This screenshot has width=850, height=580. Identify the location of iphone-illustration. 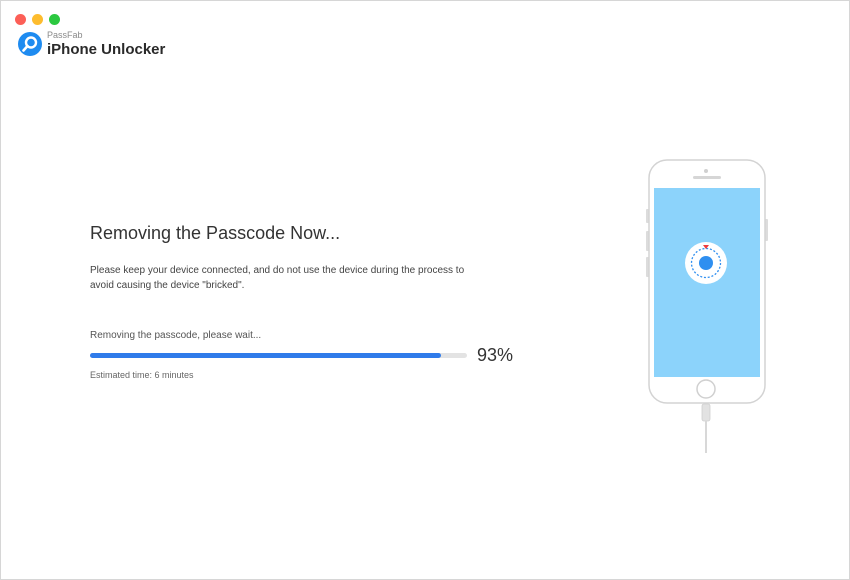
(707, 309).